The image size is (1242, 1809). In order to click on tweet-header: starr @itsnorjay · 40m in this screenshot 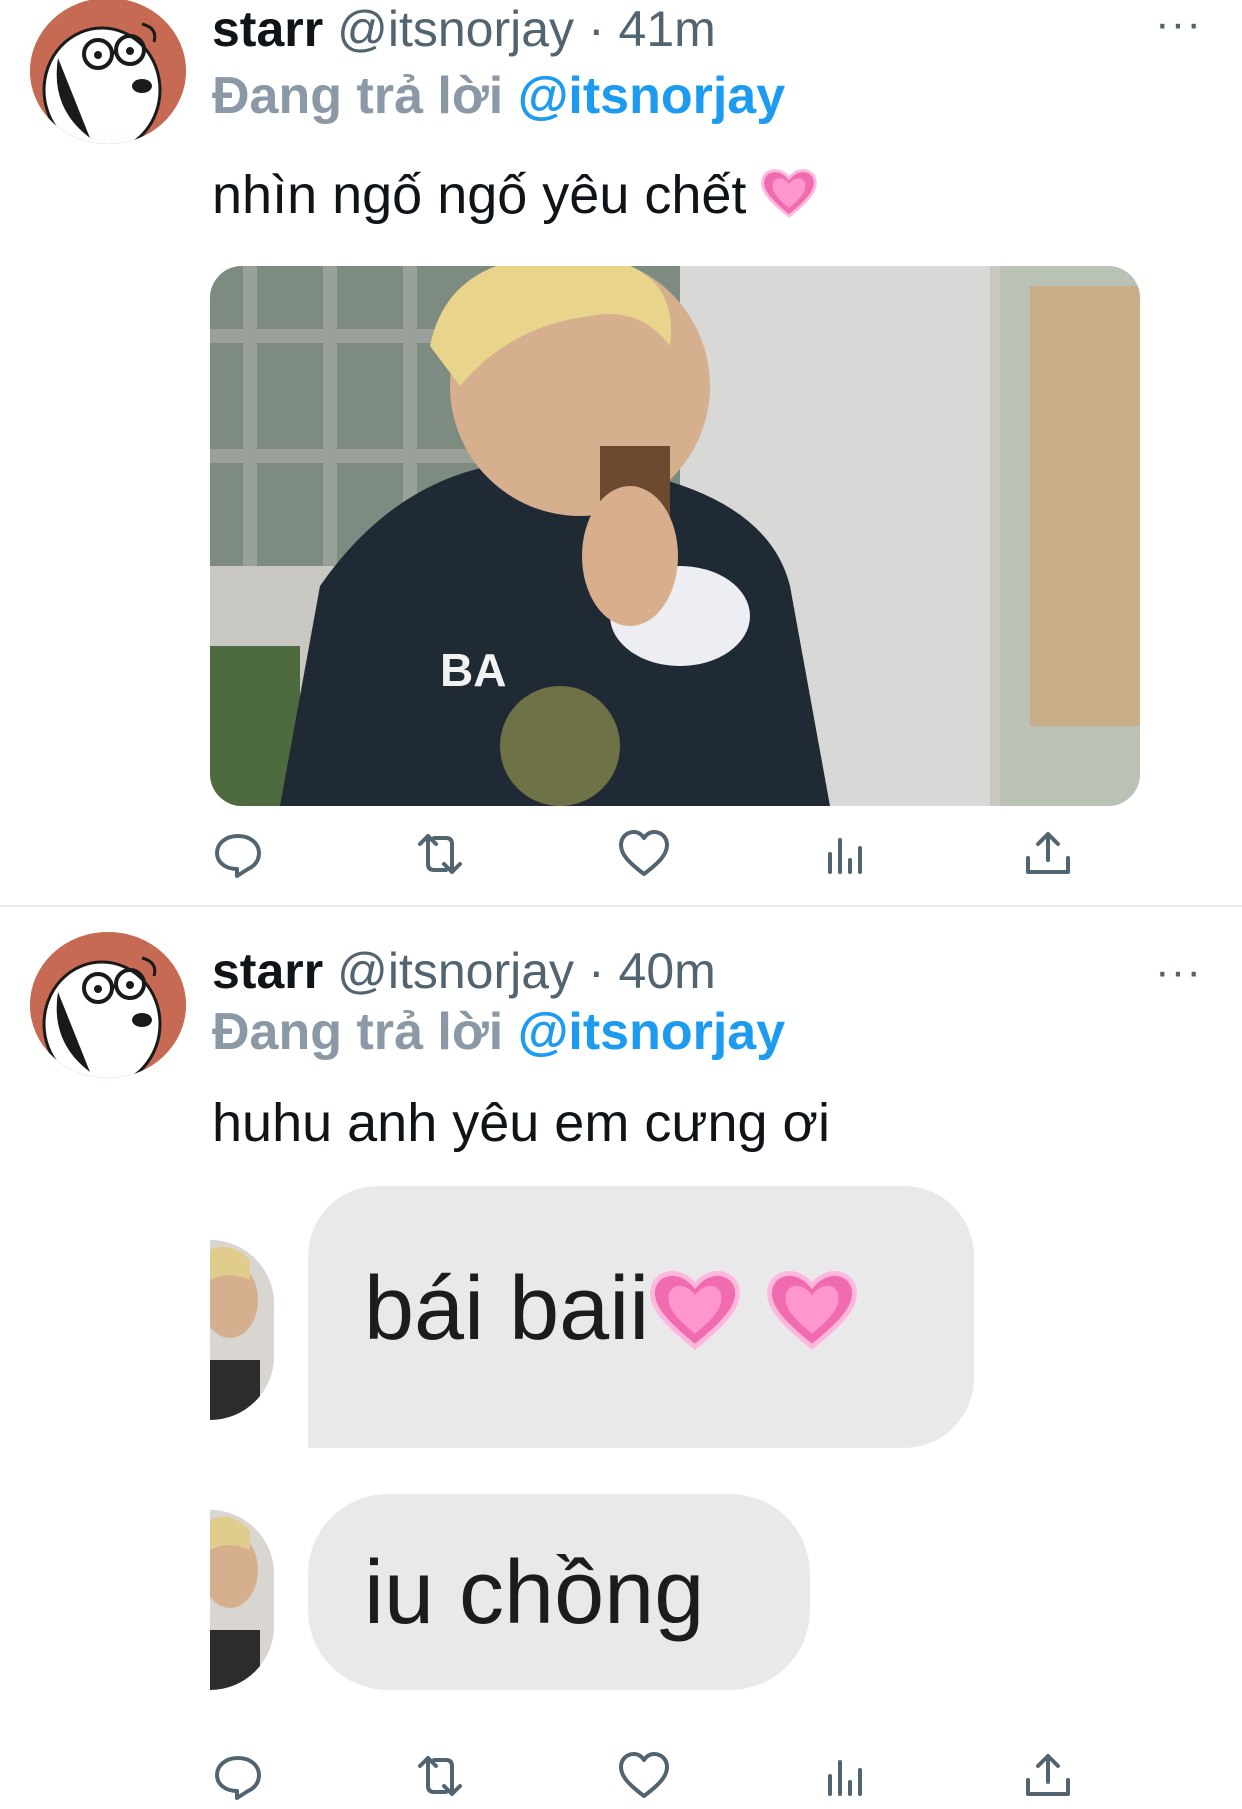, I will do `click(464, 971)`.